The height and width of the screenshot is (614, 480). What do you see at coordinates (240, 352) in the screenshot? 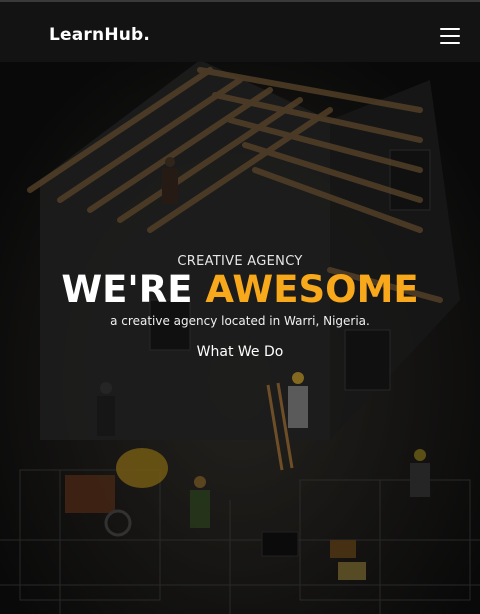
I see `what-we-do-link: What We Do` at bounding box center [240, 352].